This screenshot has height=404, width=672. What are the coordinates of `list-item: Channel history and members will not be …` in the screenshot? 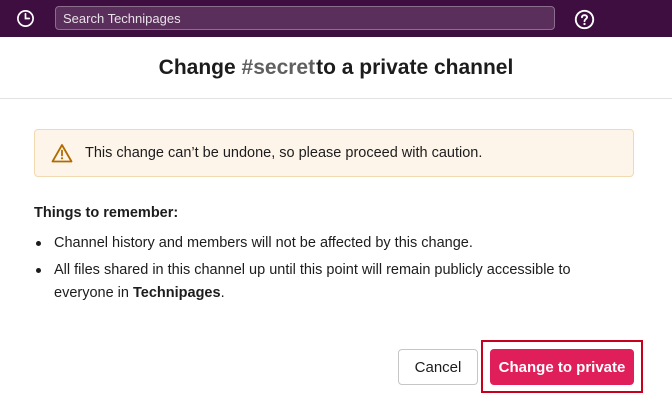 It's located at (324, 243).